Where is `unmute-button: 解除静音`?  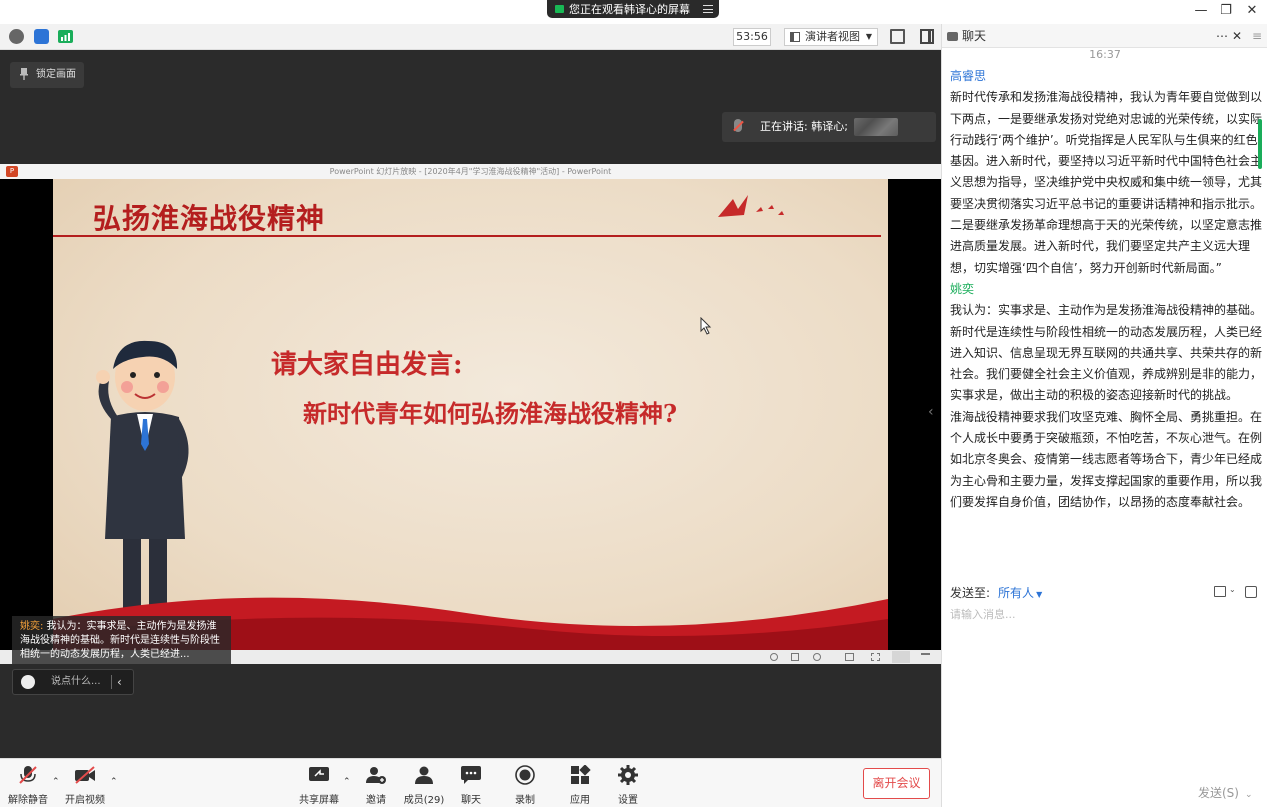
unmute-button: 解除静音 is located at coordinates (28, 785).